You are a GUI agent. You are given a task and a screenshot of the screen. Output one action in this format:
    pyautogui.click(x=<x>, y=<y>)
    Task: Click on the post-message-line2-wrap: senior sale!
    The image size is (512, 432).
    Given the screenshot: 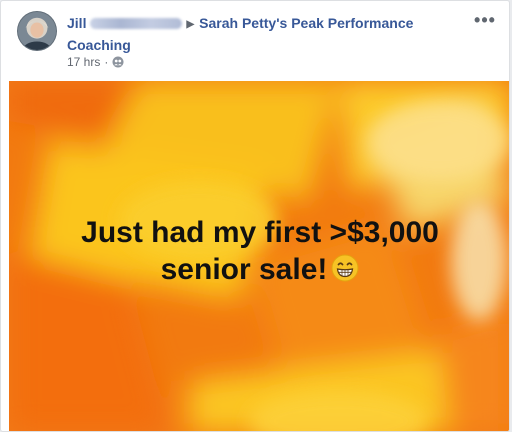 What is the action you would take?
    pyautogui.click(x=259, y=269)
    